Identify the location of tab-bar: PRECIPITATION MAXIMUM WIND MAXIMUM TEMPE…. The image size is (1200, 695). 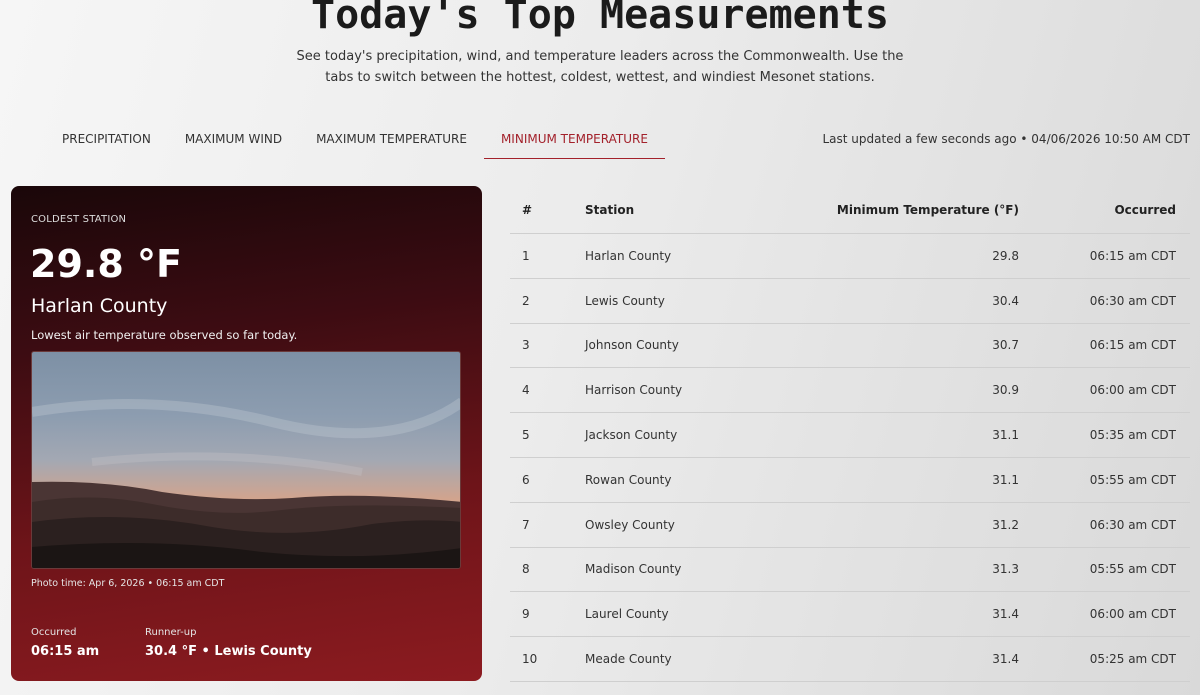
(355, 140).